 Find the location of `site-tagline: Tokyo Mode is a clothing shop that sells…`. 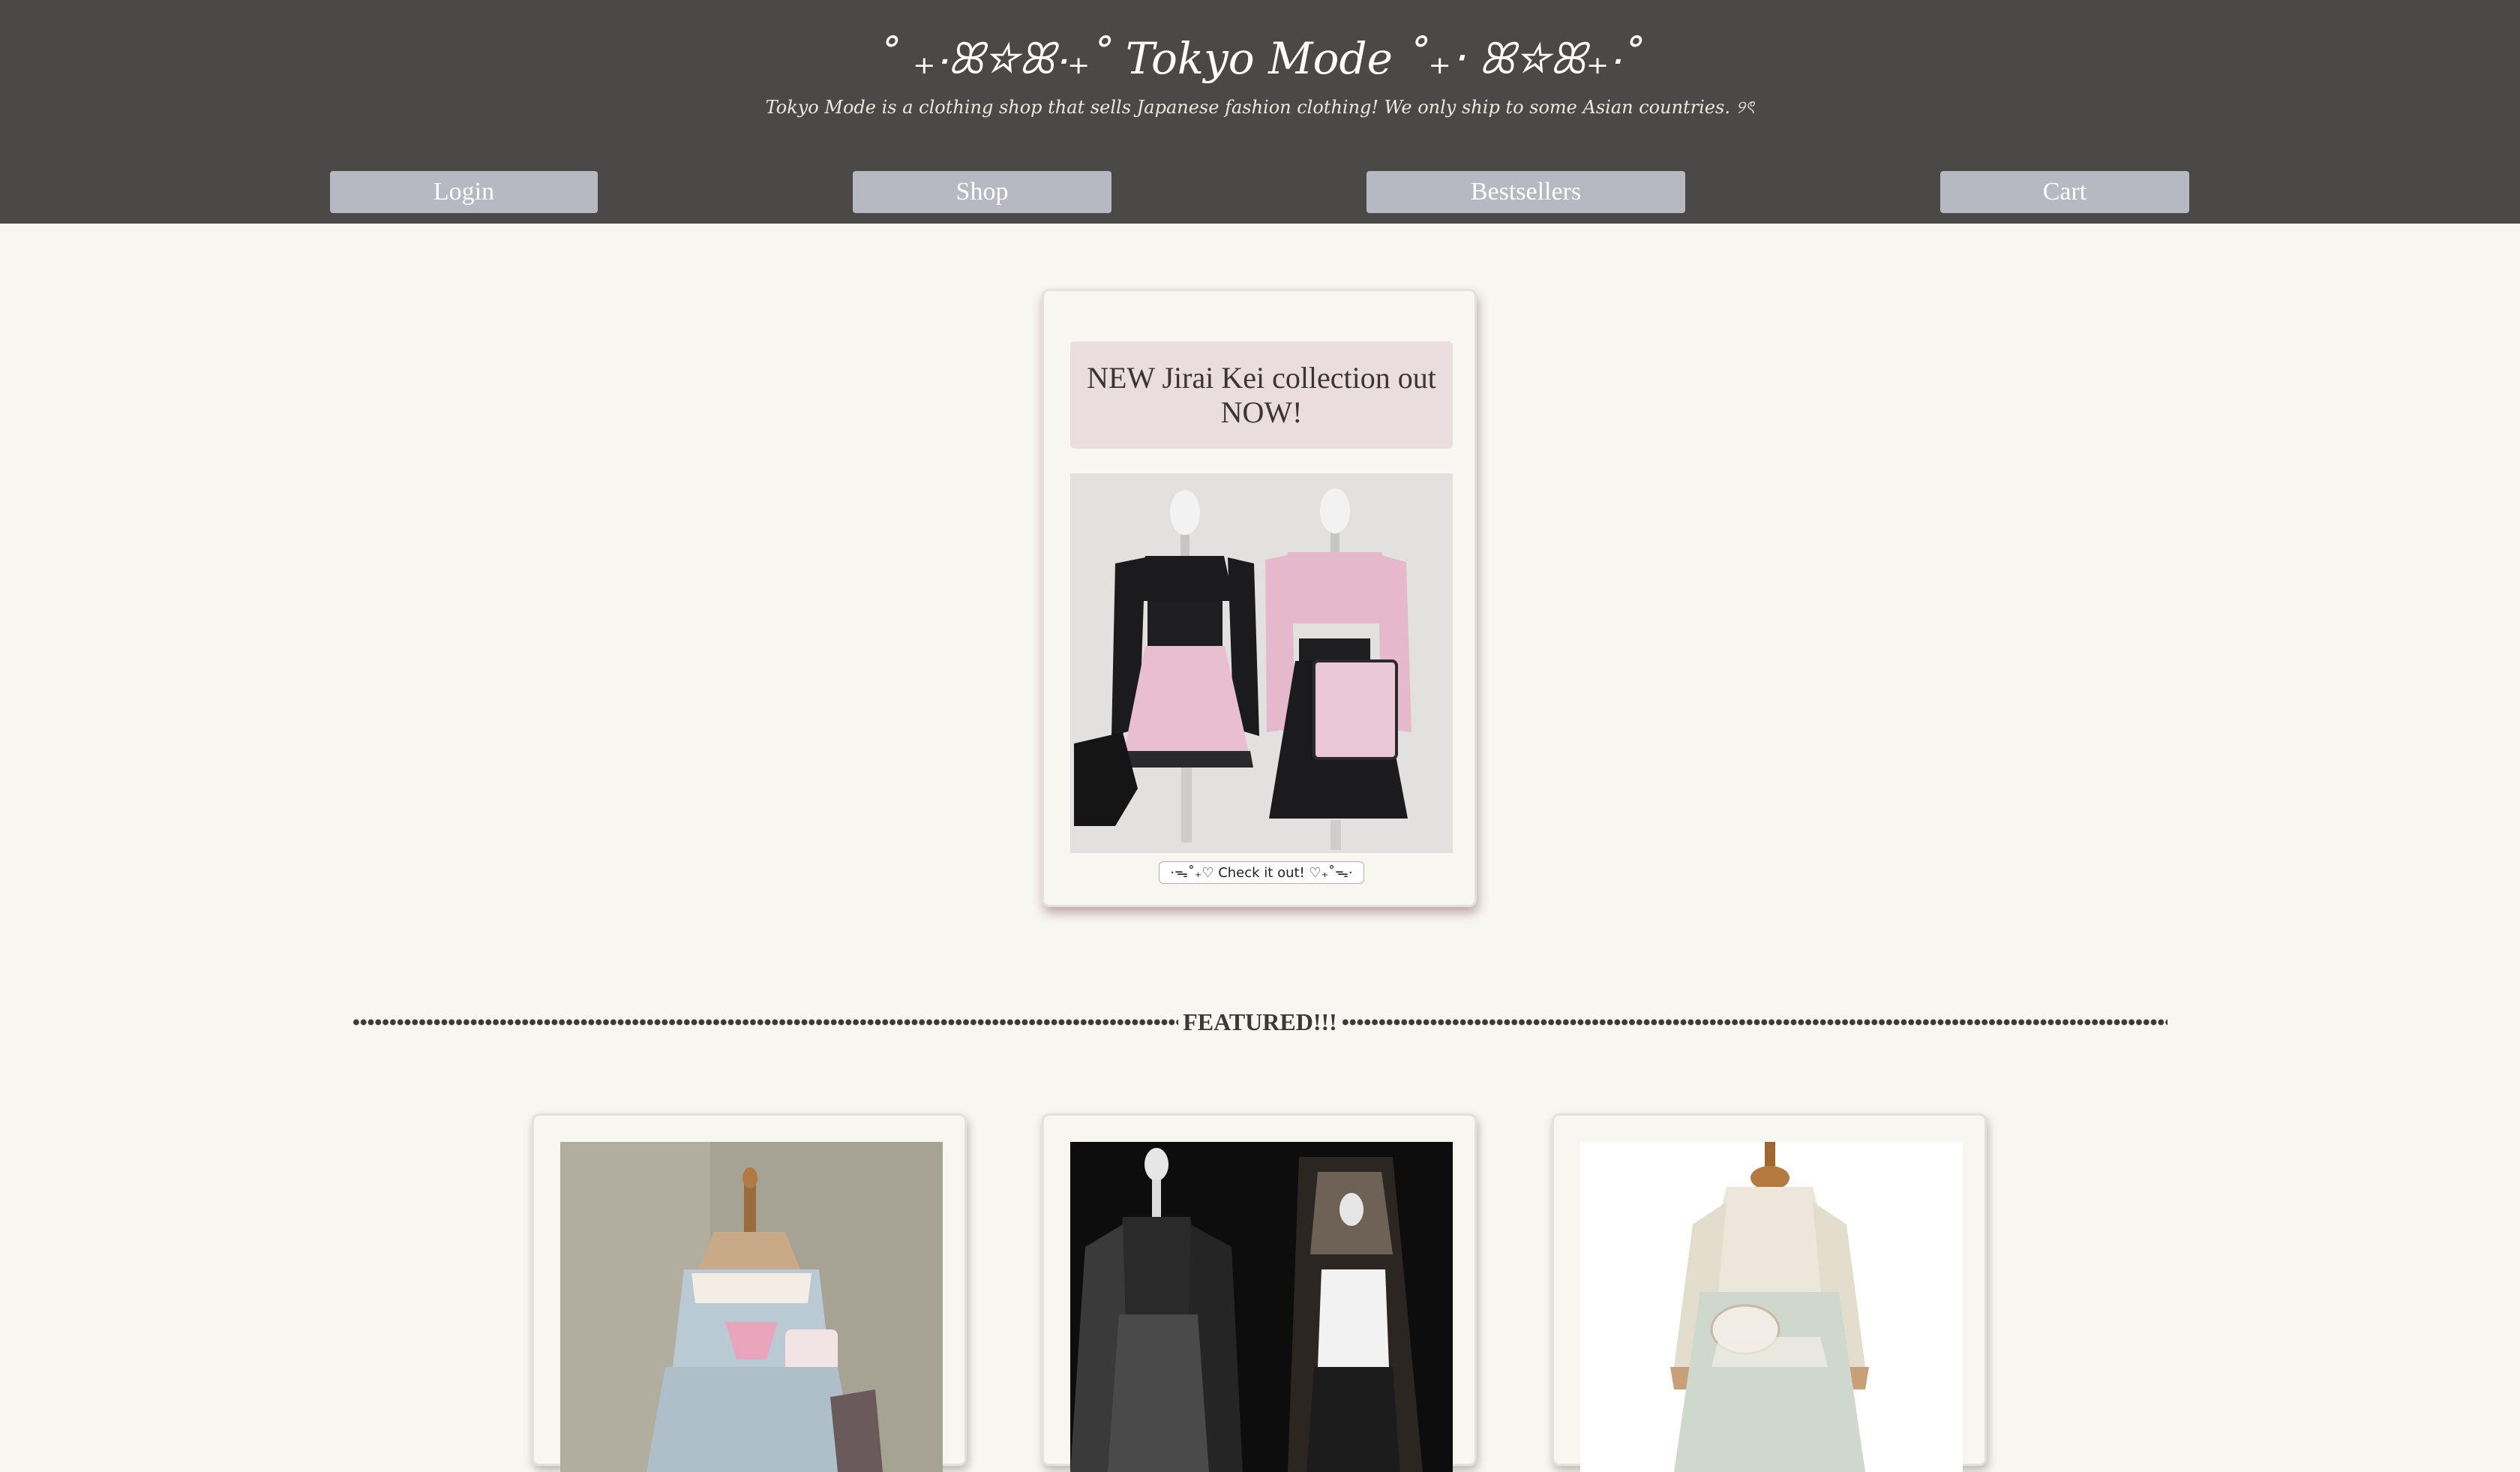

site-tagline: Tokyo Mode is a clothing shop that sells… is located at coordinates (1260, 107).